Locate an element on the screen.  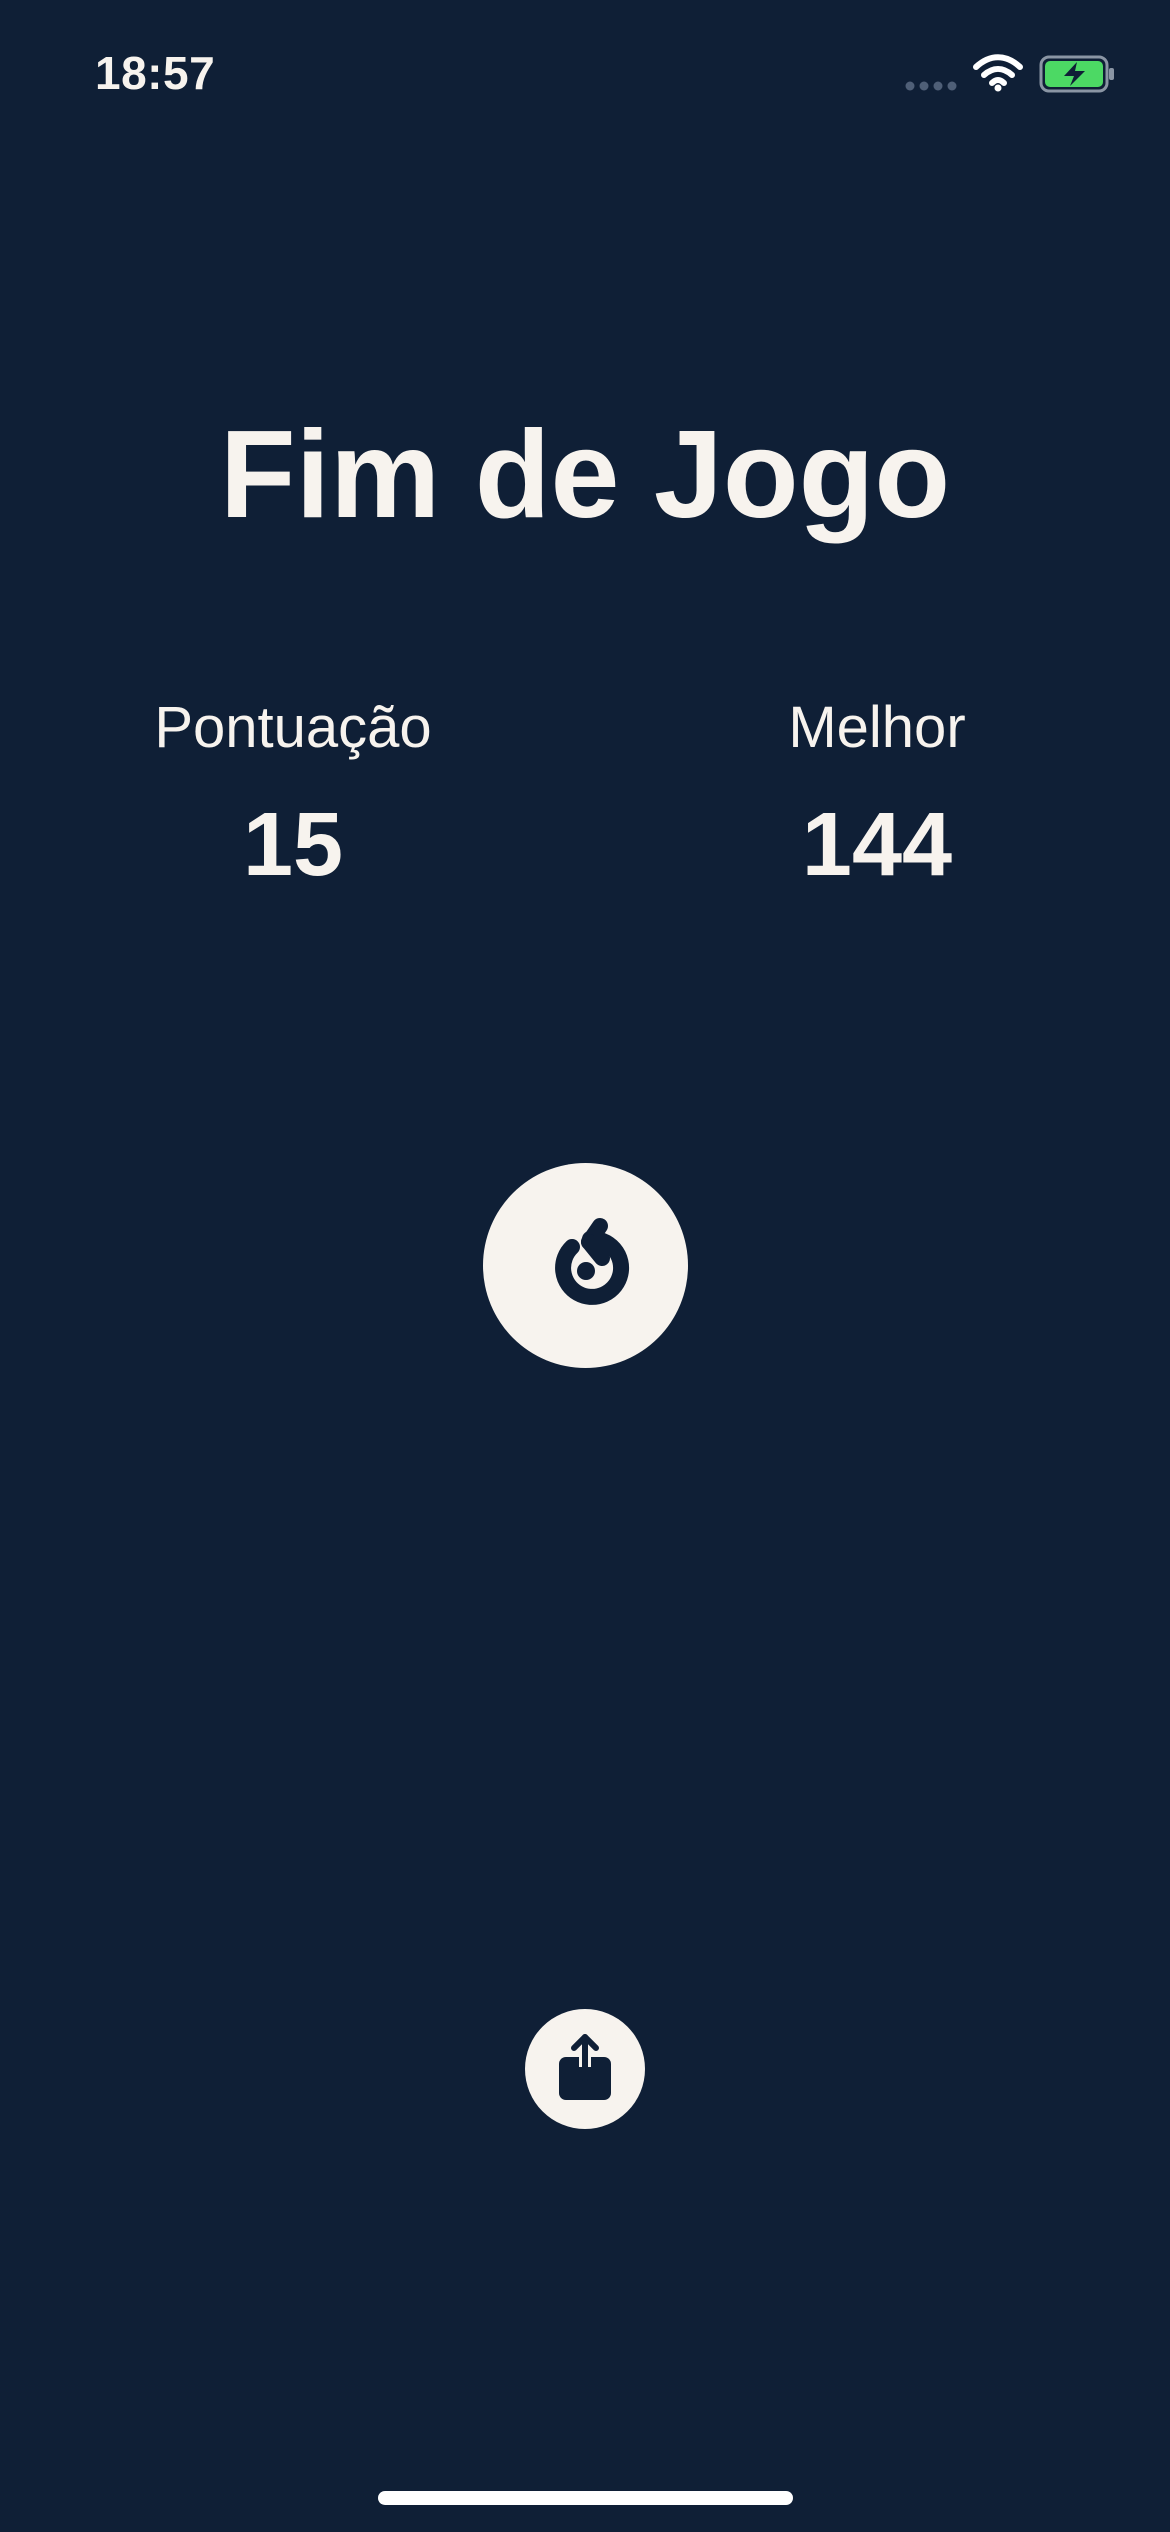
home-indicator is located at coordinates (585, 2498).